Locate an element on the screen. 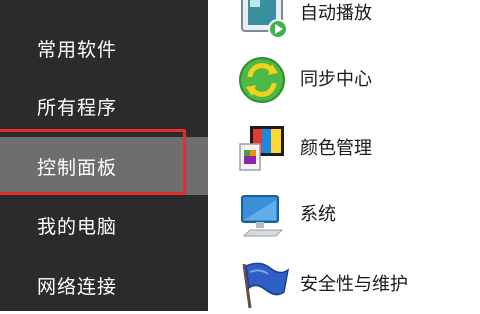  list-item-label: 颜色管理 is located at coordinates (336, 148).